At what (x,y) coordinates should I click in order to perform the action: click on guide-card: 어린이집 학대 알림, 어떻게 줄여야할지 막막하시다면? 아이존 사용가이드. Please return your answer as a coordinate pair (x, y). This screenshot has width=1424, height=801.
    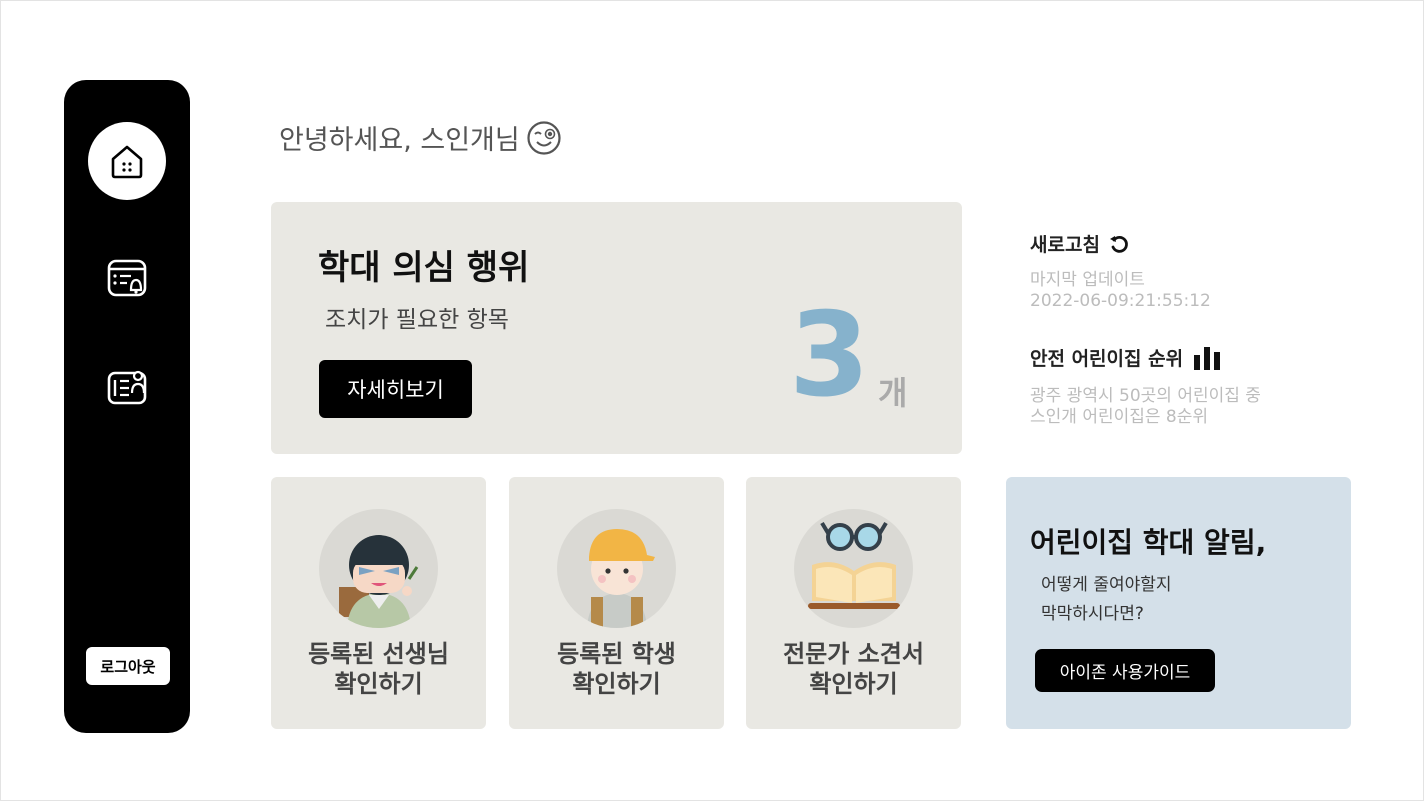
    Looking at the image, I should click on (1178, 603).